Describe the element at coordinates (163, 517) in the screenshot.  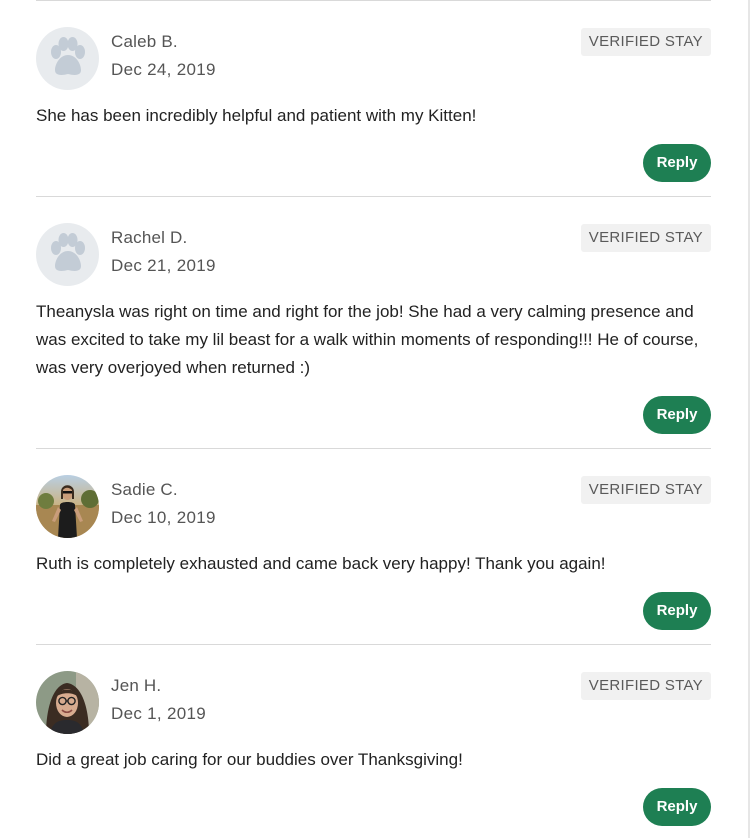
I see `review-date: Dec 10, 2019` at that location.